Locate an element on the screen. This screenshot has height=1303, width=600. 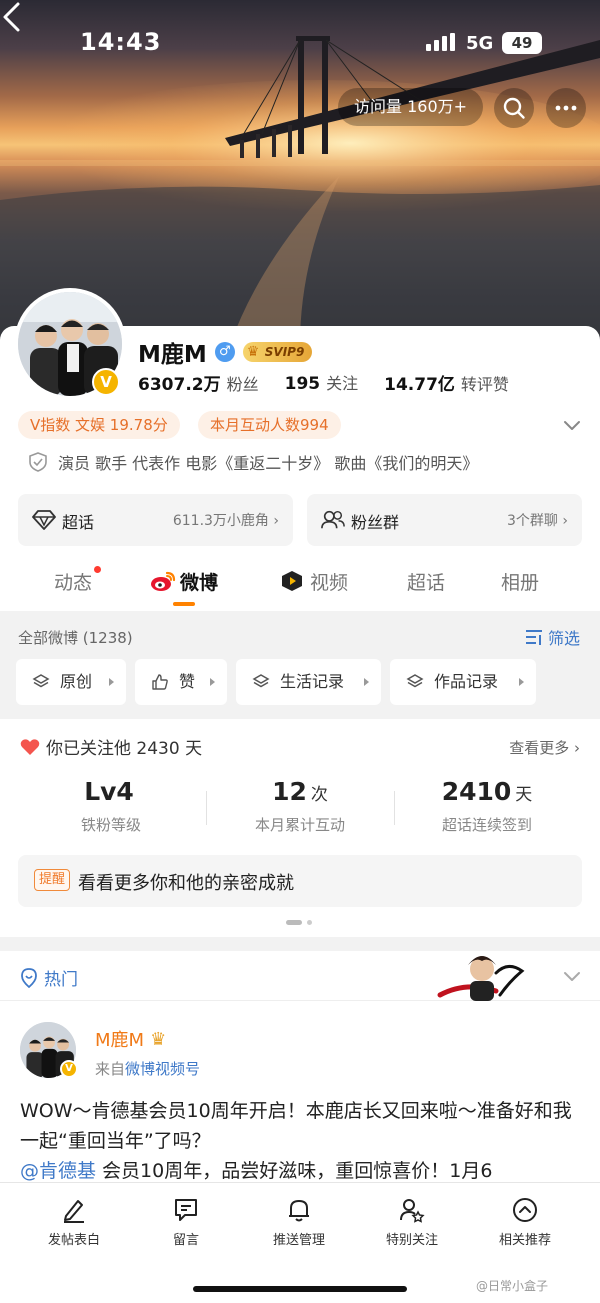
filter-button: 筛选 is located at coordinates (552, 637).